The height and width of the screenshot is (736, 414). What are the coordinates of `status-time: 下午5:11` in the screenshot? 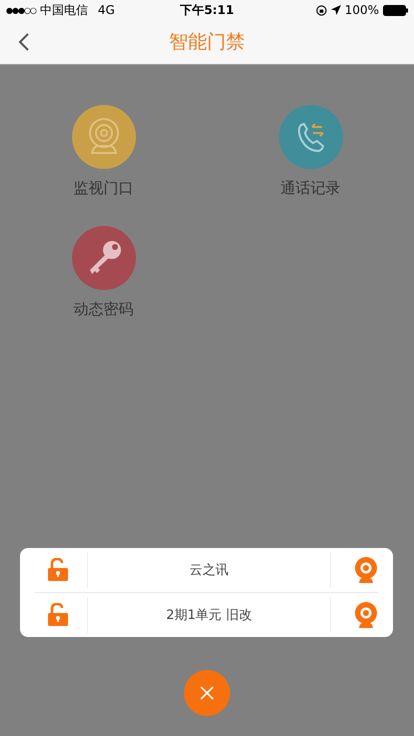 It's located at (207, 10).